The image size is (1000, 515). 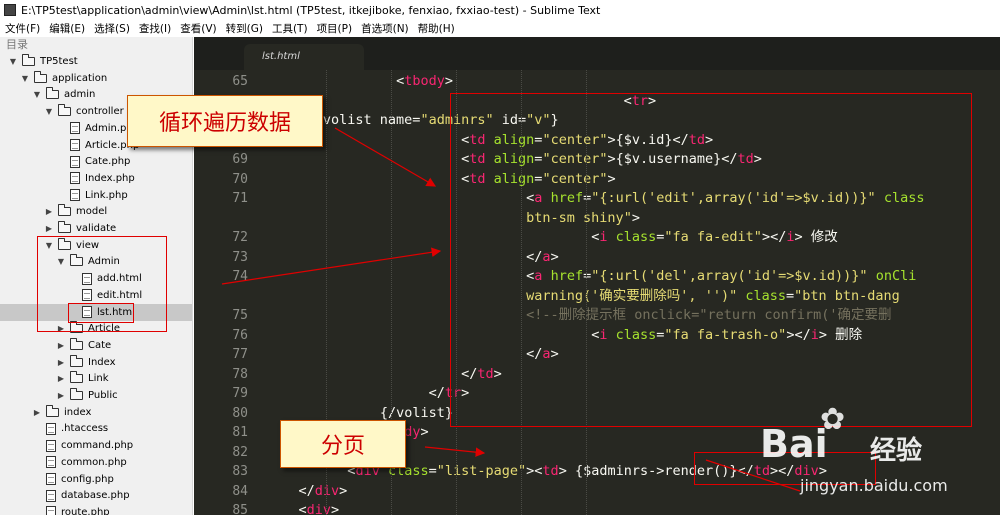 I want to click on code-line: <div>, so click(x=319, y=508).